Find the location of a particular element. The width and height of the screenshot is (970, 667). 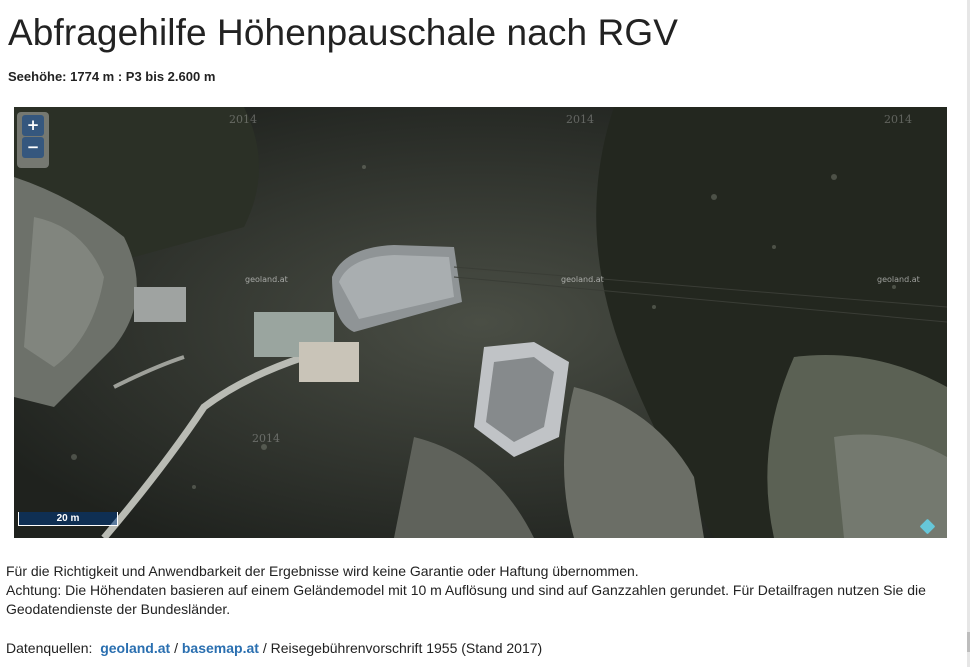

zoom-in-button: + is located at coordinates (33, 125).